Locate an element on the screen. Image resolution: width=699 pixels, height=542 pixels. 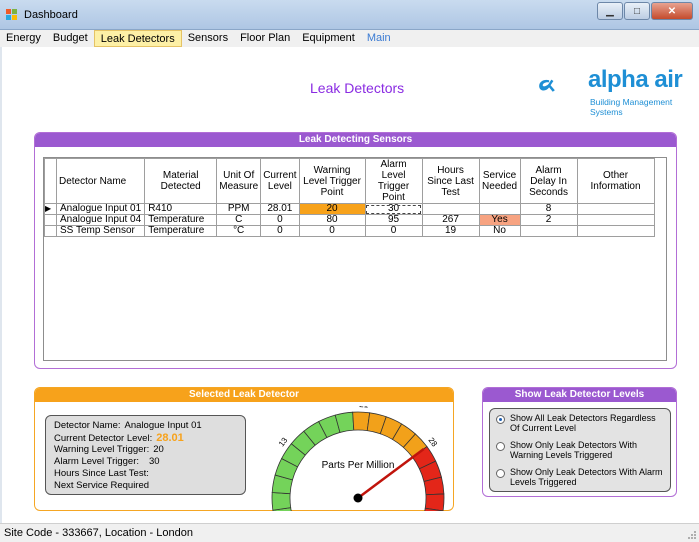
page-title: Leak Detectors is located at coordinates (357, 88).